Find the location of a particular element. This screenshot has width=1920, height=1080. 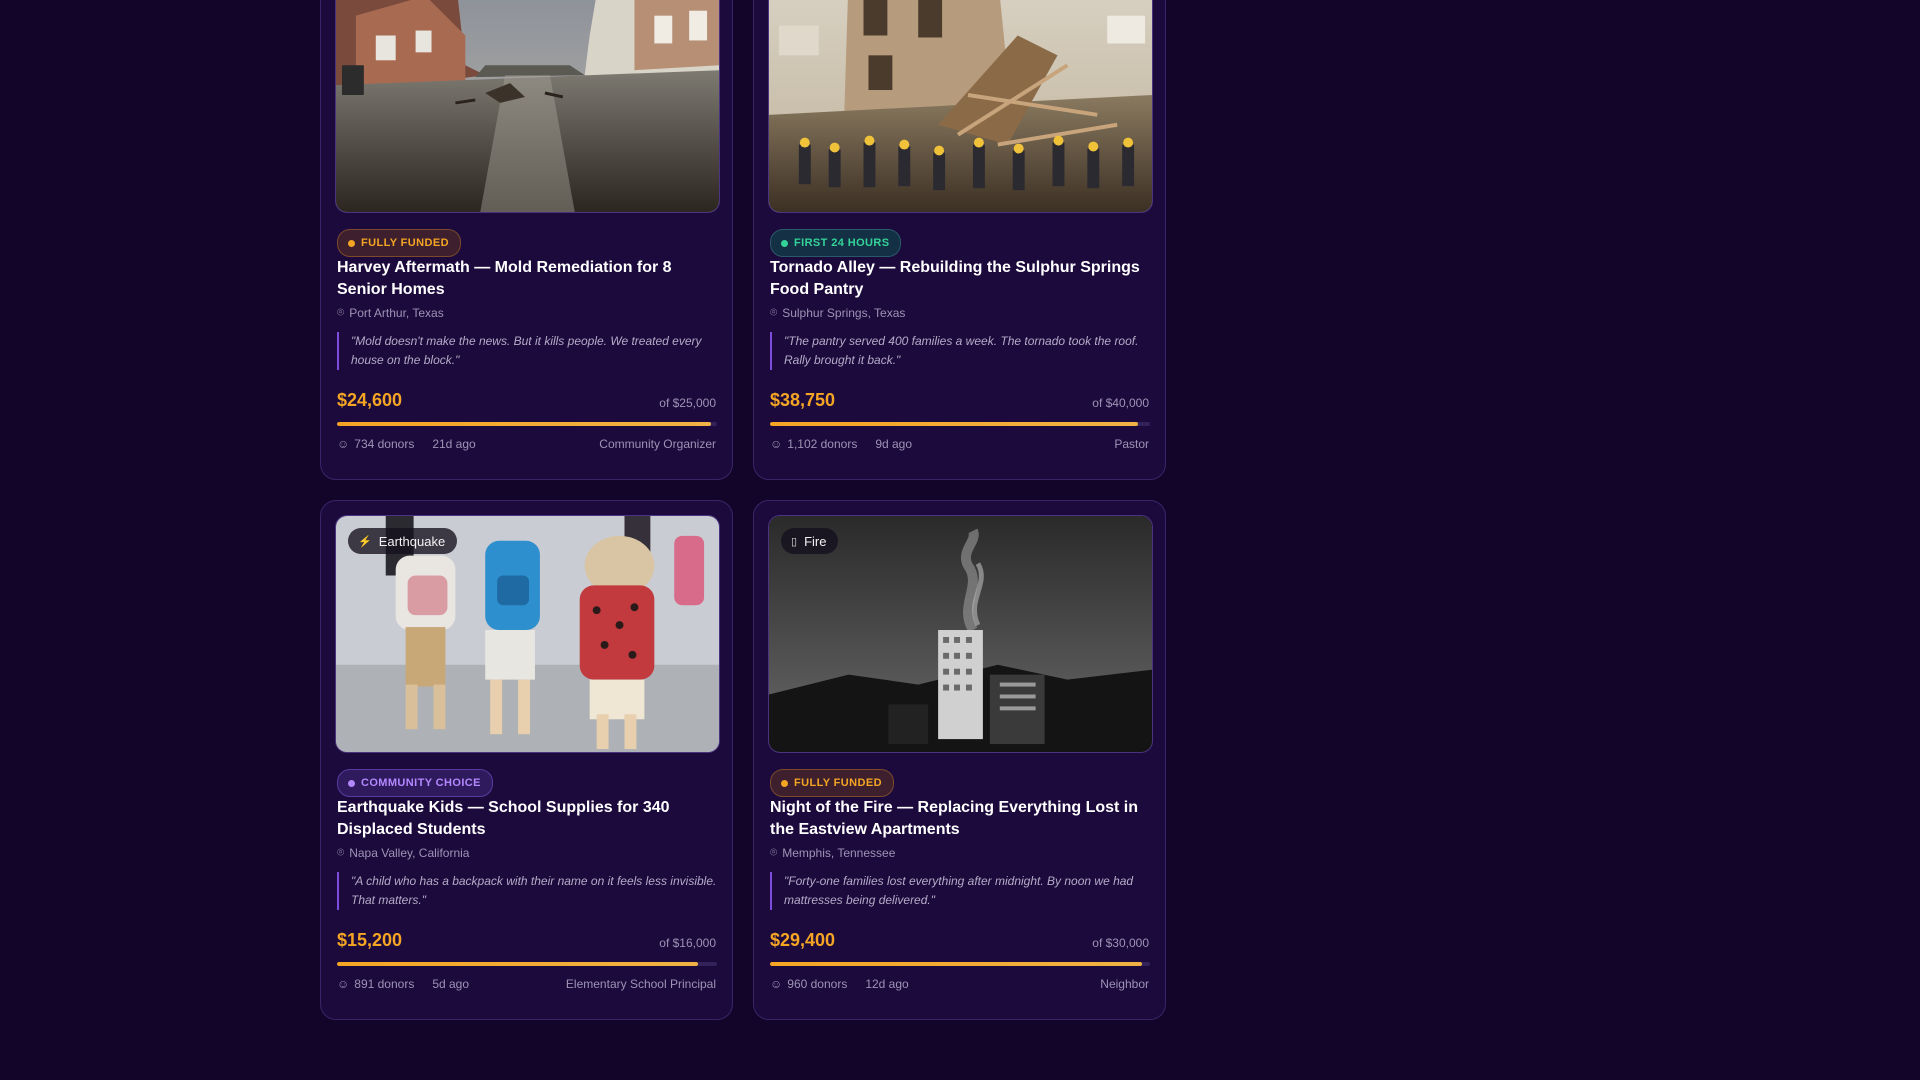

organizer-role: Community Organizer is located at coordinates (657, 444).